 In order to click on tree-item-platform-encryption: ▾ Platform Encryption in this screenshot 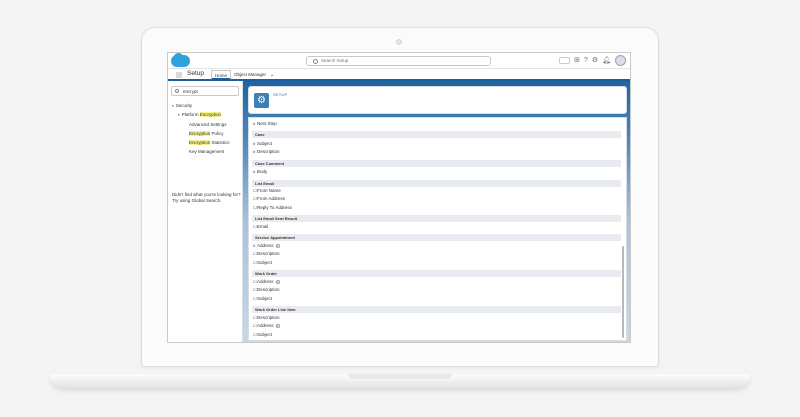, I will do `click(200, 114)`.